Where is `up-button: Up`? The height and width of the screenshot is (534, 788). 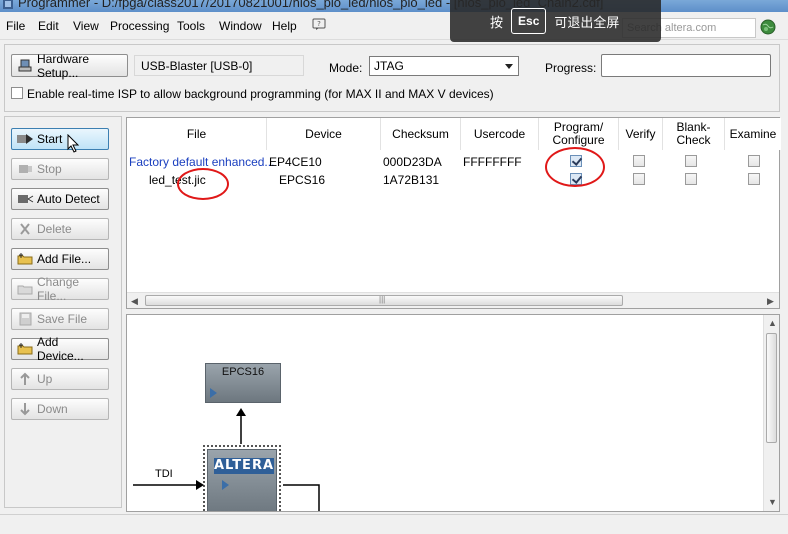
up-button: Up is located at coordinates (60, 379).